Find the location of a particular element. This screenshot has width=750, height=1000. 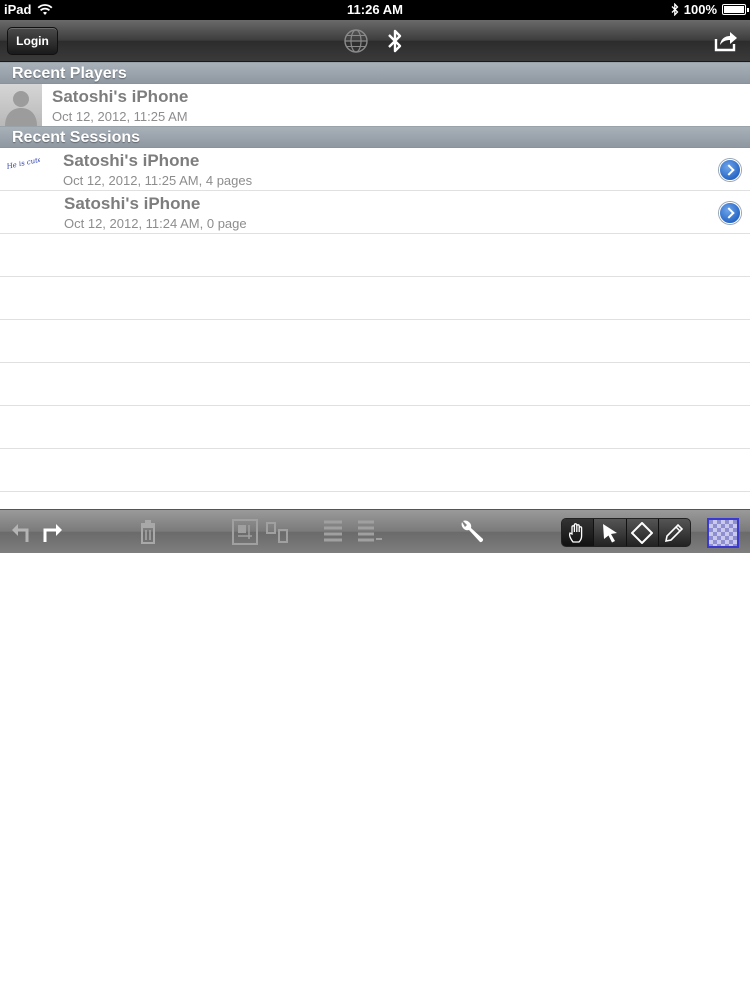

redo-icon is located at coordinates (52, 532).